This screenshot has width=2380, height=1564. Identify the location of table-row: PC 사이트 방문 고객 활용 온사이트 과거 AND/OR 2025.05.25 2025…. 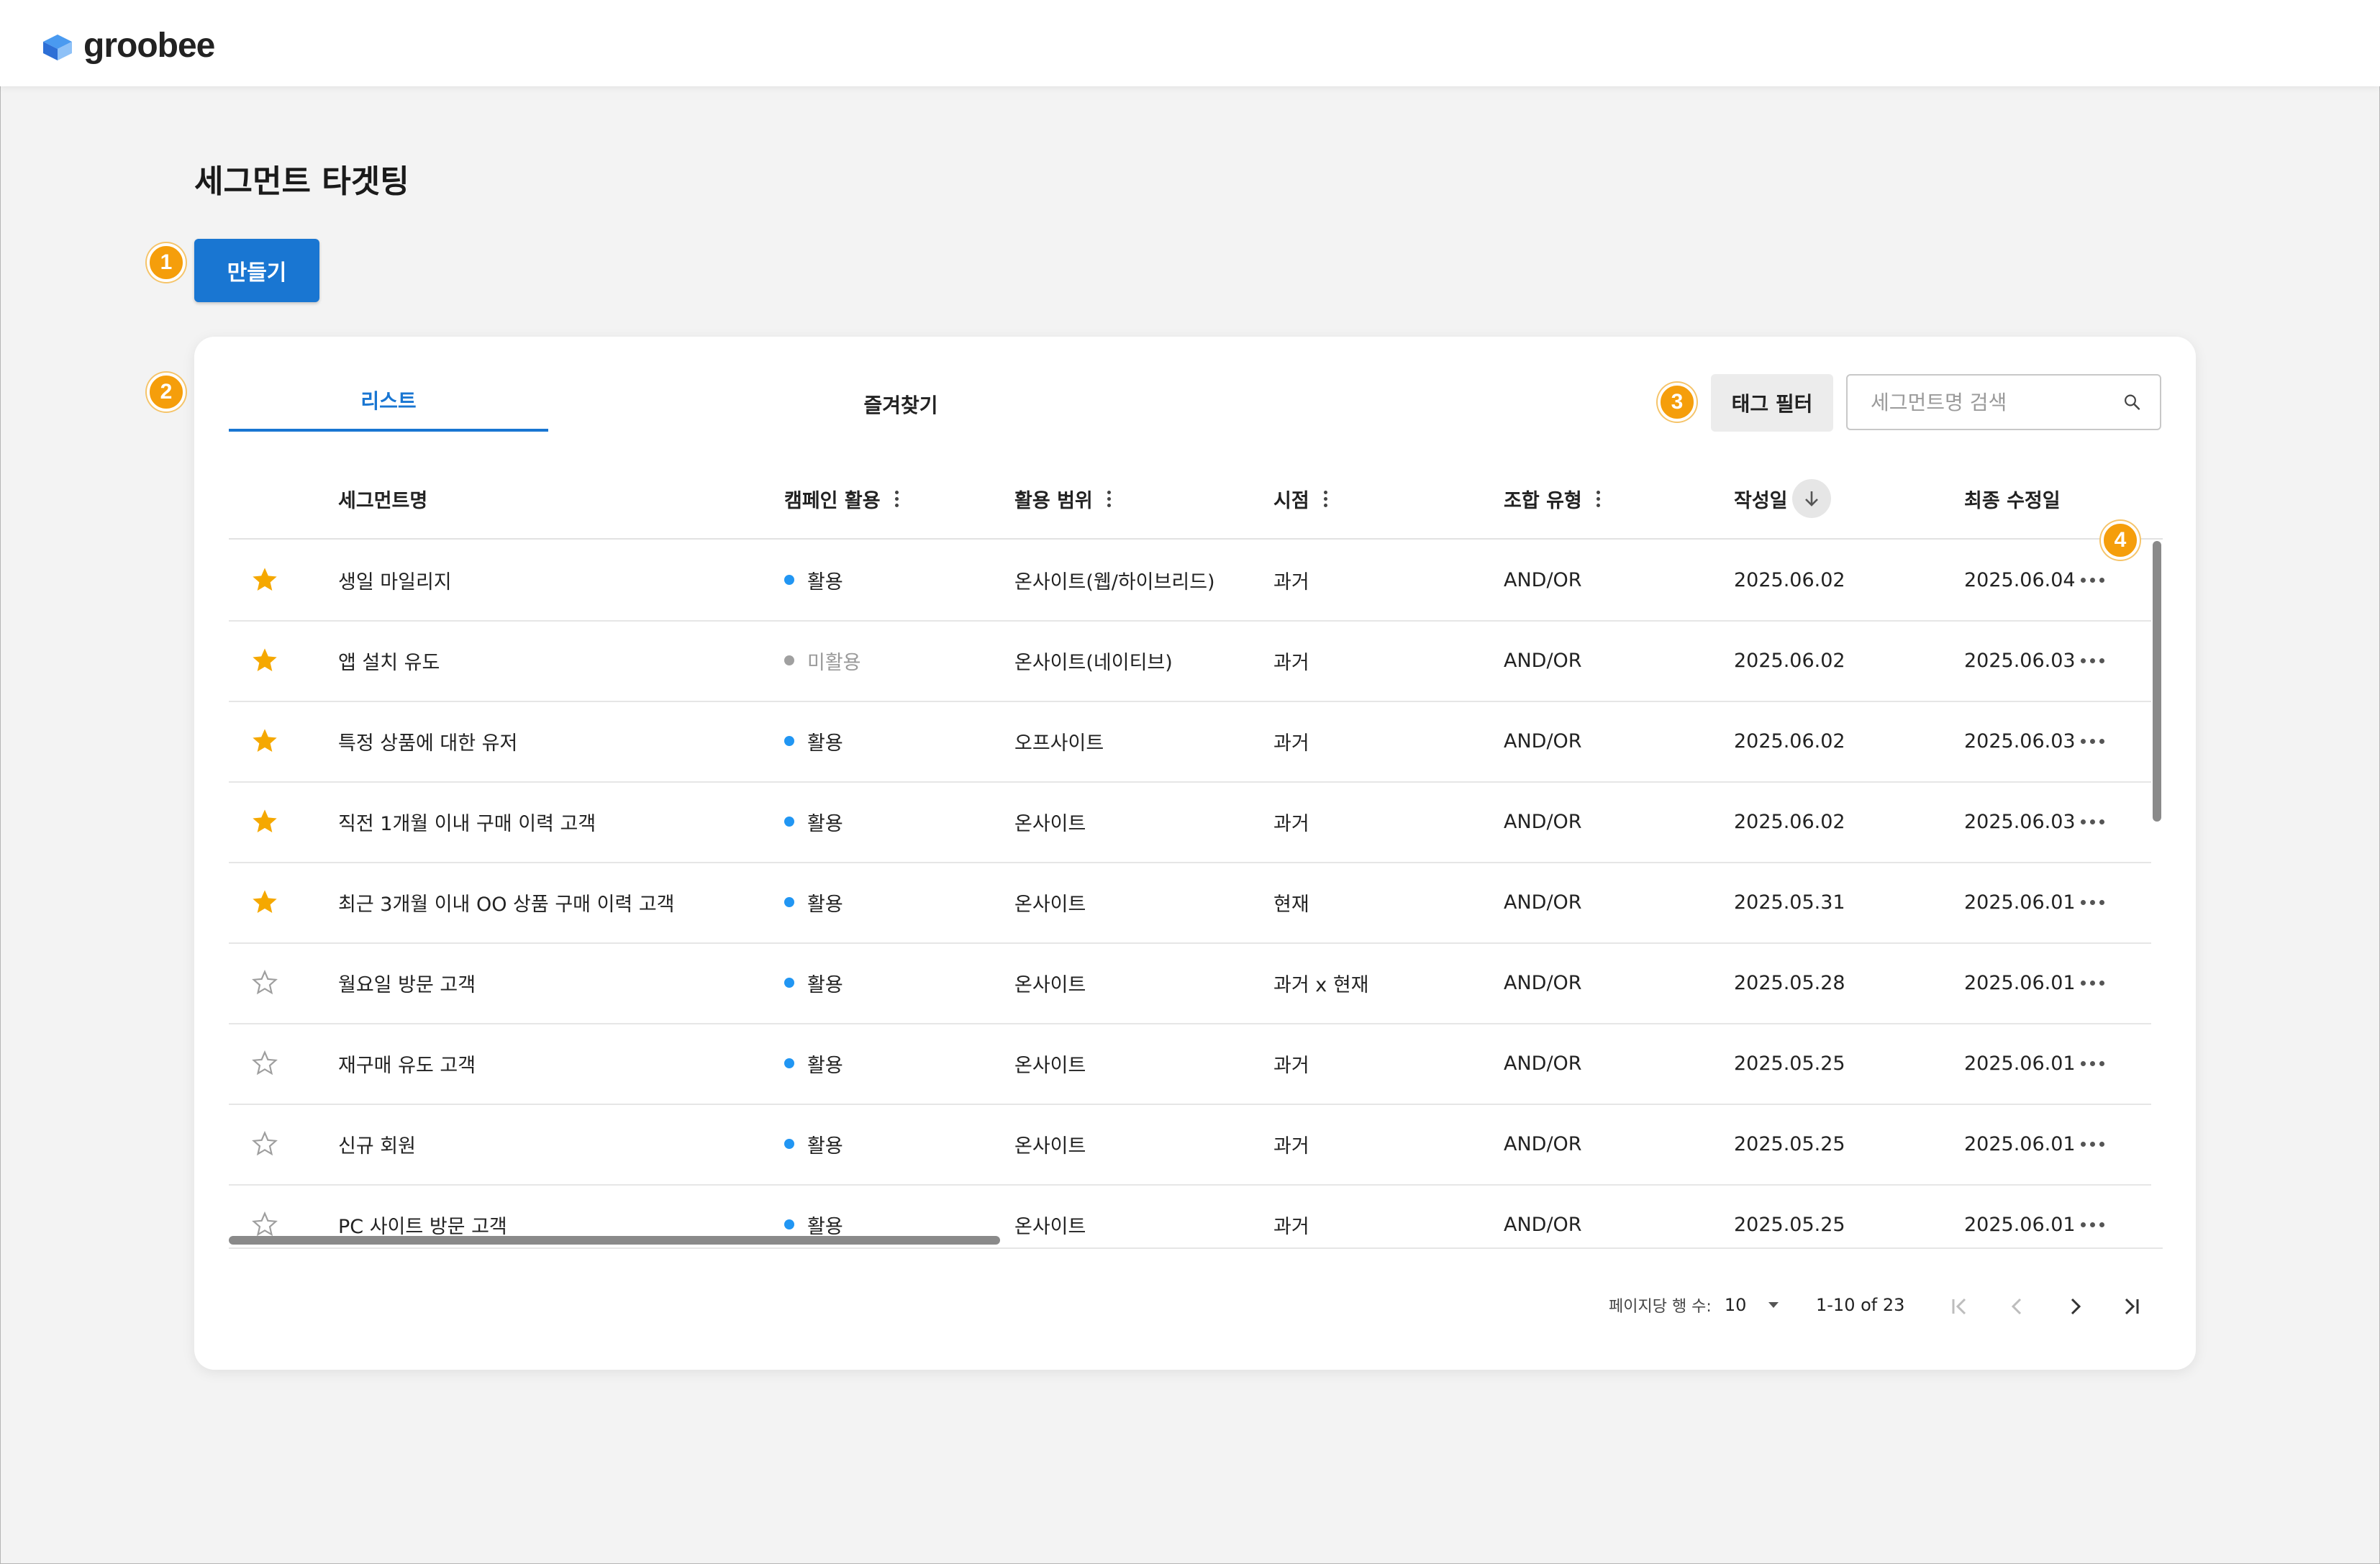
(1190, 1212).